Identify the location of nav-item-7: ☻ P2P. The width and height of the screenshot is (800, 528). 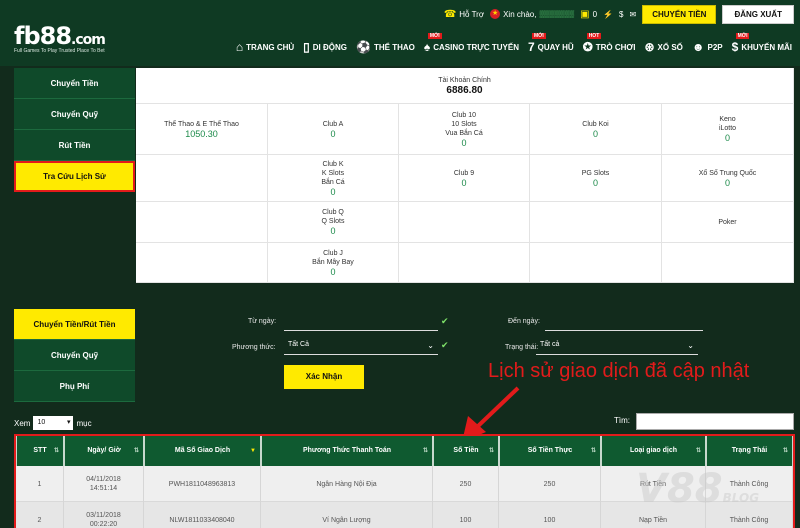
(707, 47).